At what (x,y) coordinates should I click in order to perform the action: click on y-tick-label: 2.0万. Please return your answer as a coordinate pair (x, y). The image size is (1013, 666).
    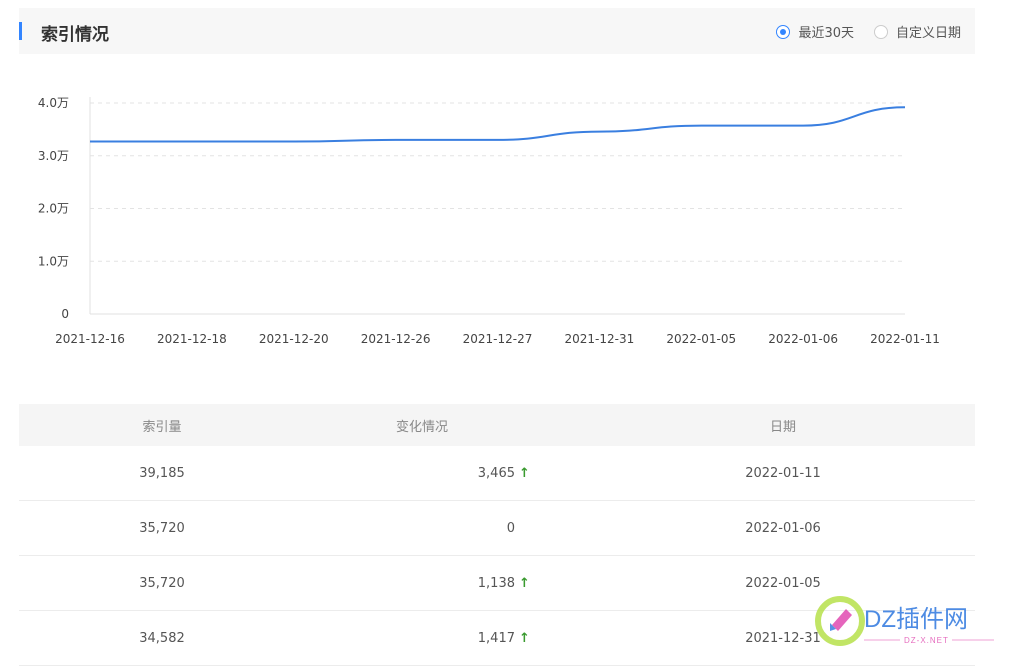
    Looking at the image, I should click on (53, 209).